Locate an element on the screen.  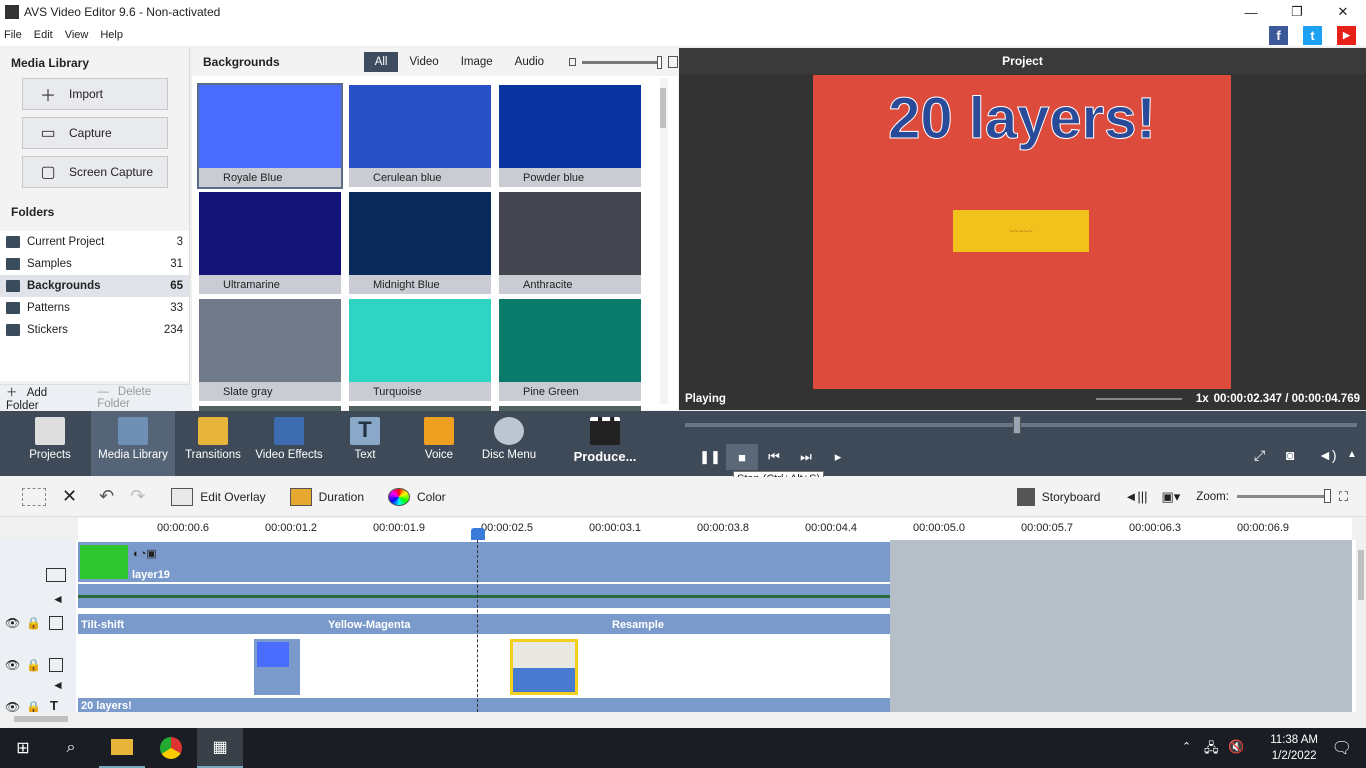
folders-title: Folders is located at coordinates (33, 212).